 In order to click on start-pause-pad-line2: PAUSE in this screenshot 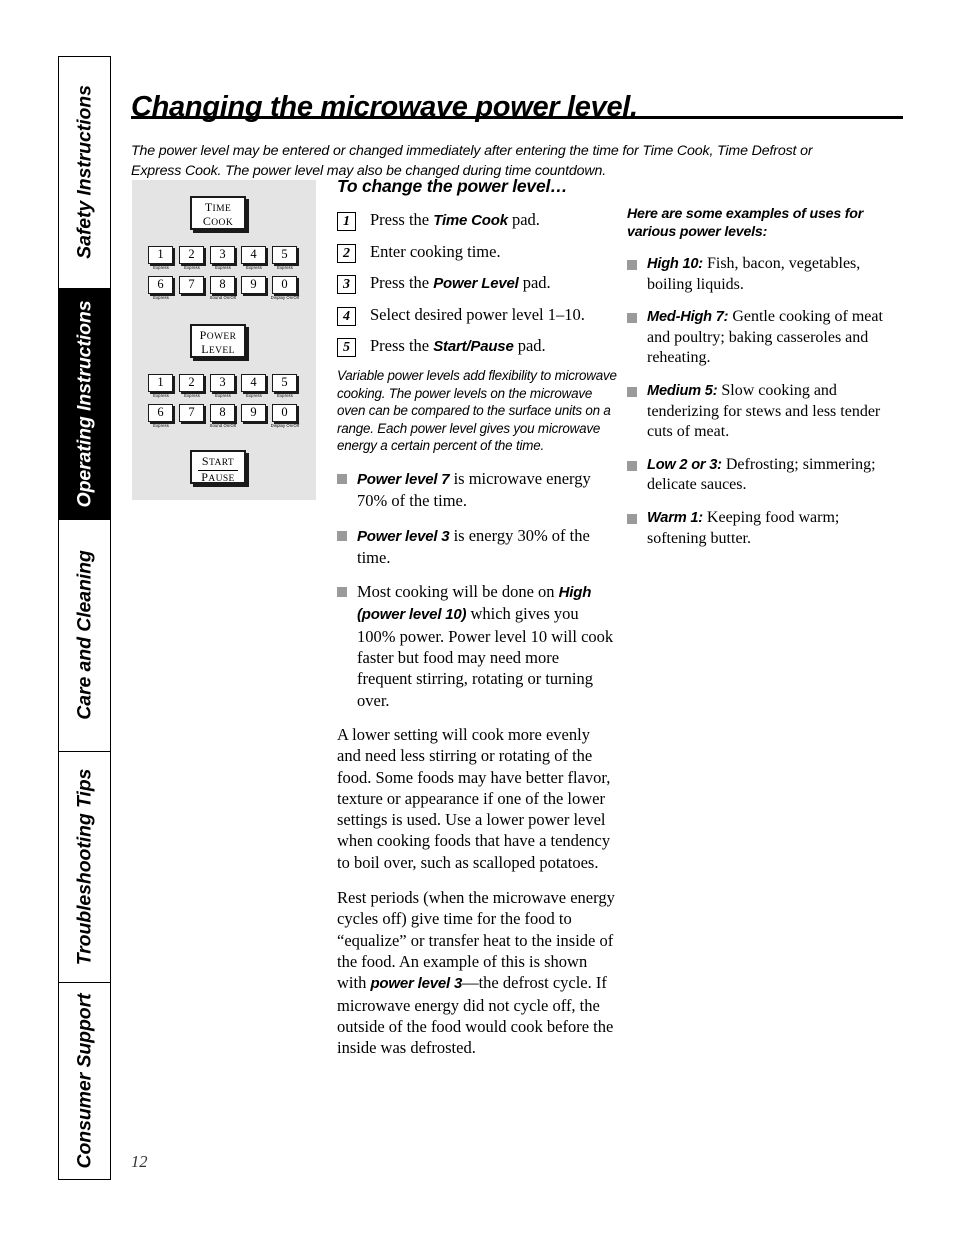, I will do `click(218, 477)`.